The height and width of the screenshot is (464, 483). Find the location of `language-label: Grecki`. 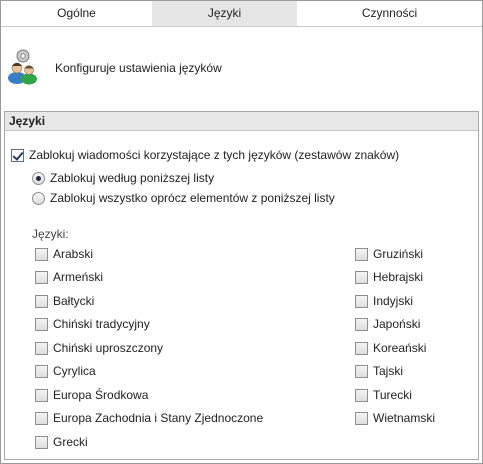

language-label: Grecki is located at coordinates (70, 442).